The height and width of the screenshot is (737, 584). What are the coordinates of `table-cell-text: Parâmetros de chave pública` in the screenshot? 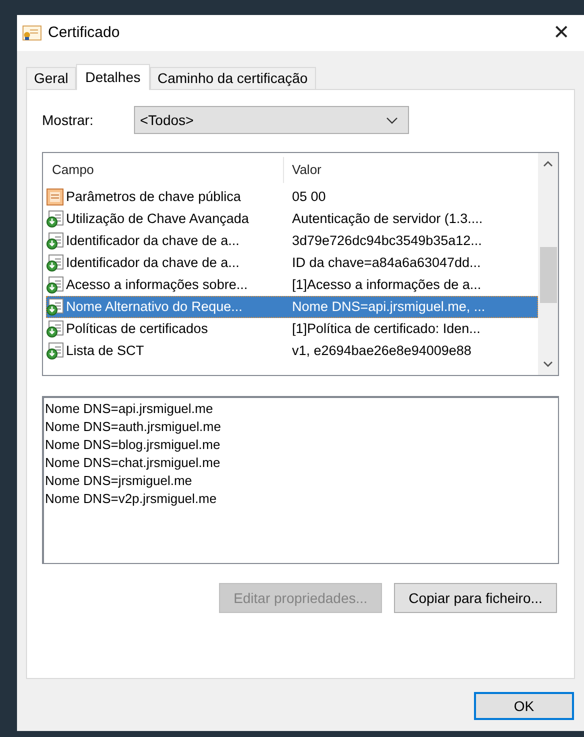 It's located at (153, 197).